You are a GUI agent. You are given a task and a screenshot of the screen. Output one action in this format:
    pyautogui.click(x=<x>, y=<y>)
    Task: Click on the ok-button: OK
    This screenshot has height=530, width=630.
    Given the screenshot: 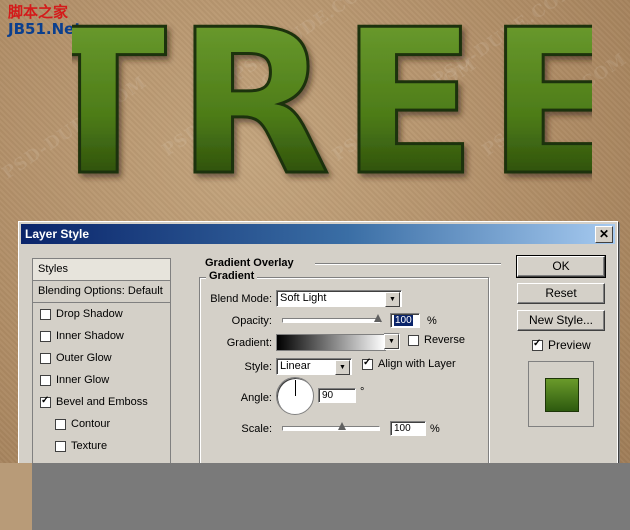 What is the action you would take?
    pyautogui.click(x=561, y=266)
    